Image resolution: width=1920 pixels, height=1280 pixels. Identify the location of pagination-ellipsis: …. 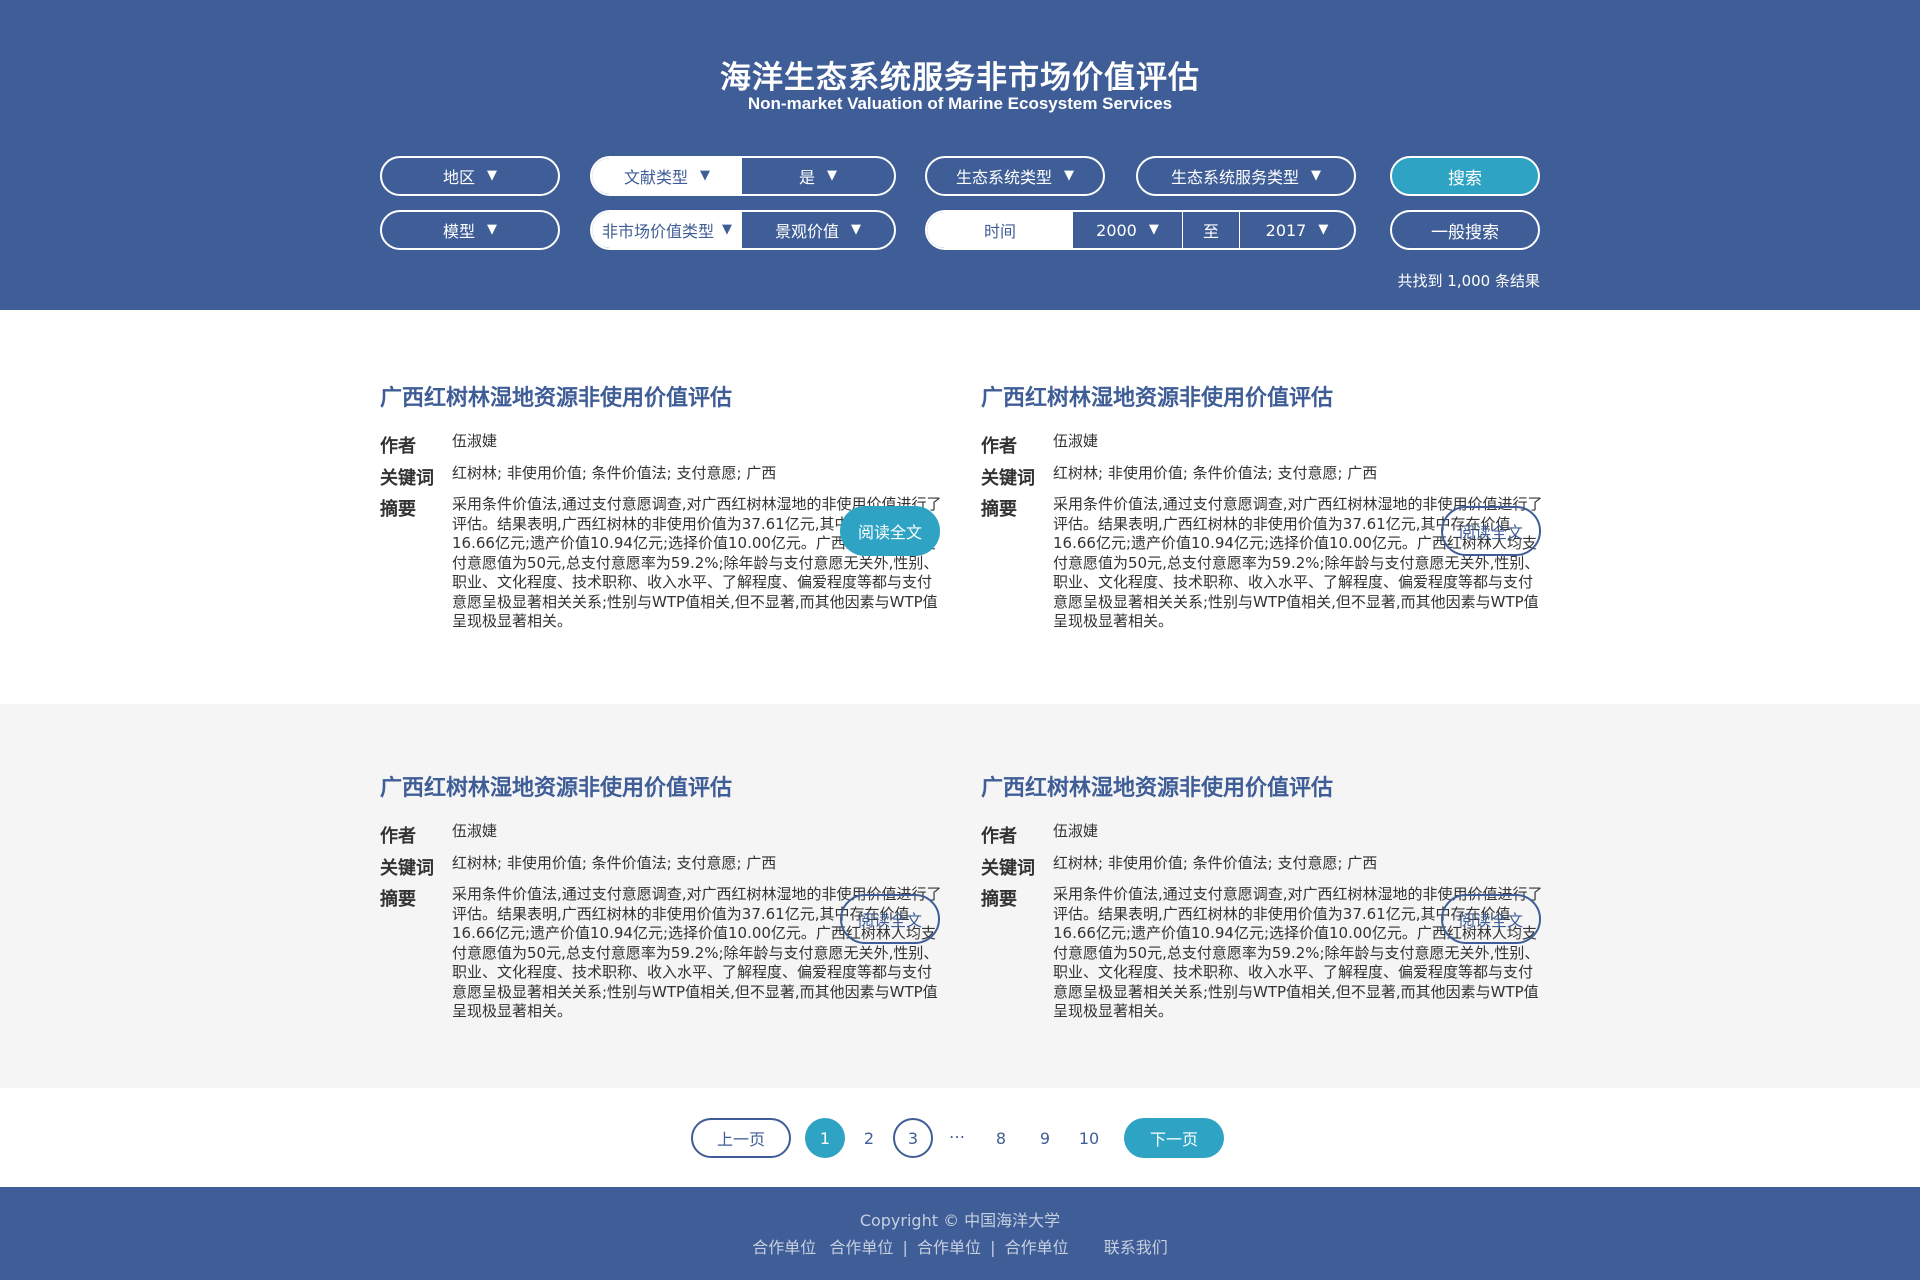
(957, 1132).